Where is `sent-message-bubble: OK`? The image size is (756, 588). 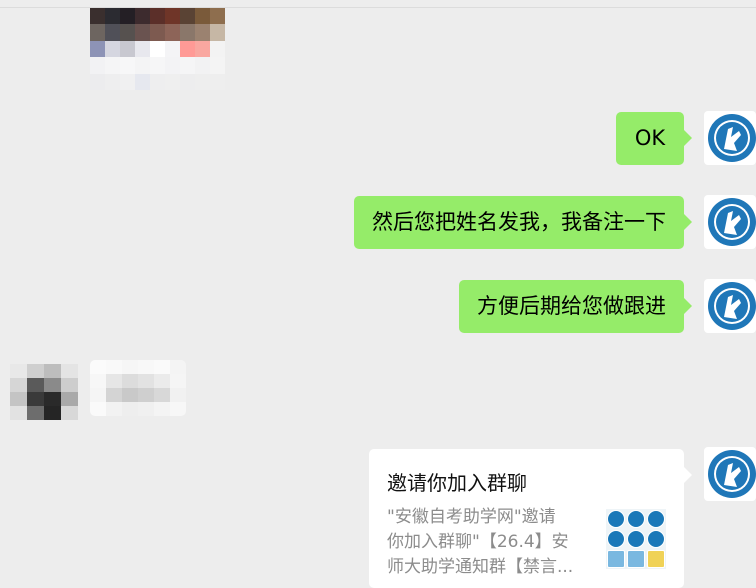 sent-message-bubble: OK is located at coordinates (654, 138).